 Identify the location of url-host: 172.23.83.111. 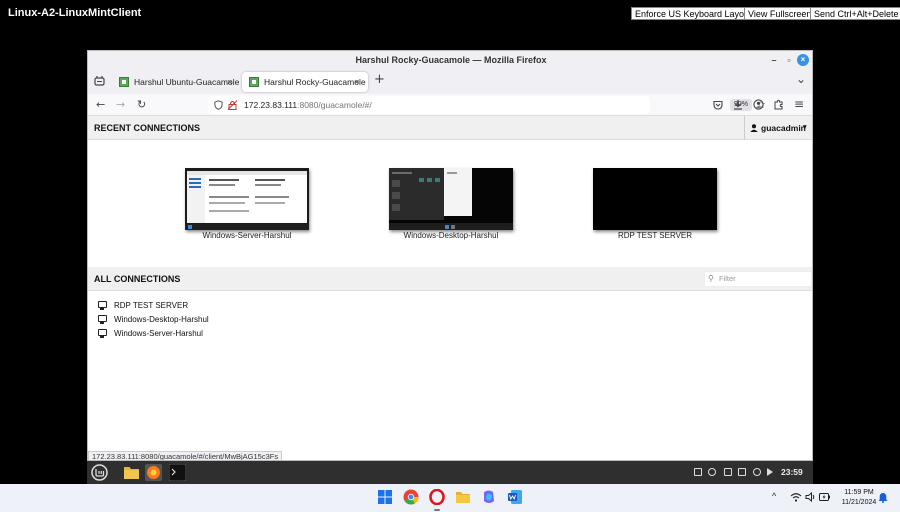
(271, 105).